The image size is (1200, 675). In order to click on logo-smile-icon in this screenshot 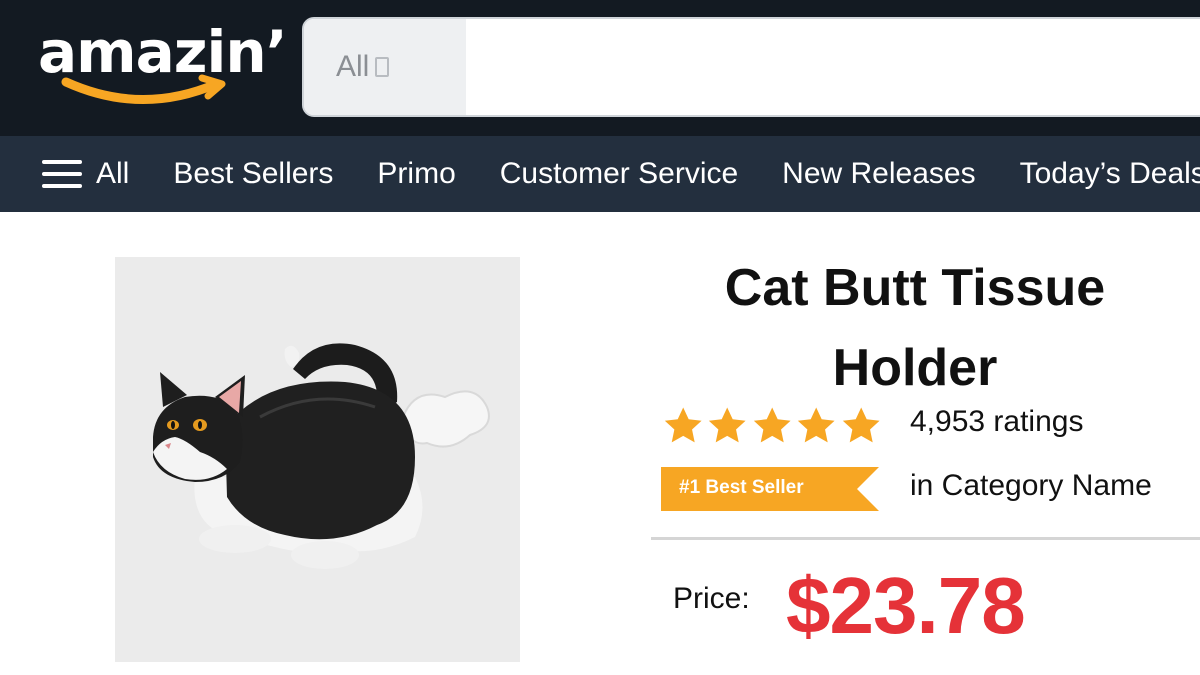, I will do `click(143, 89)`.